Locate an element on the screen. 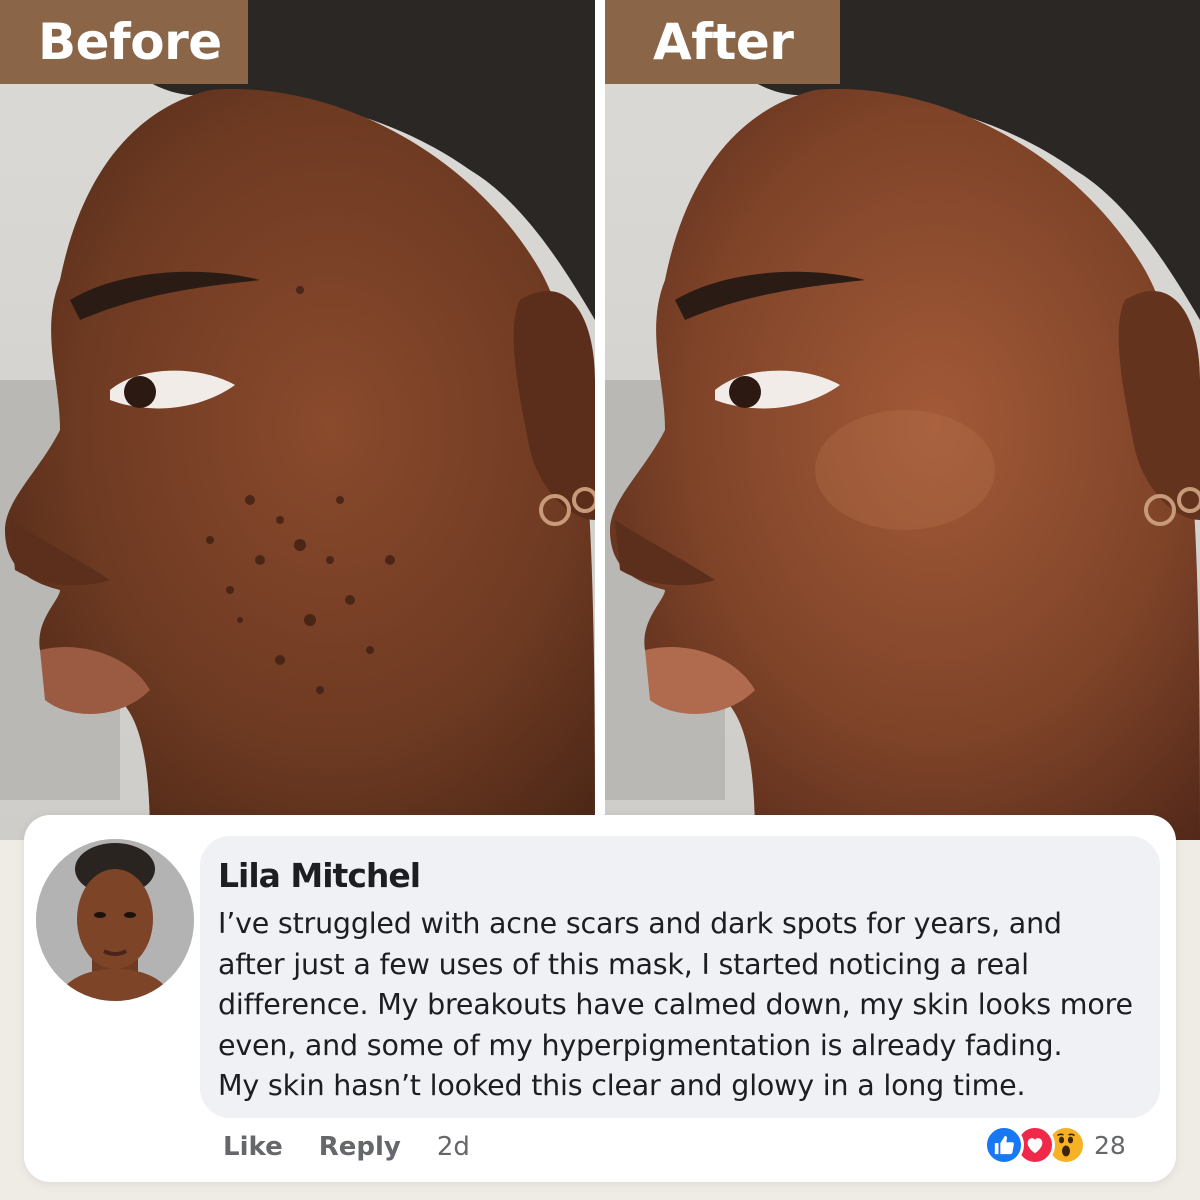  before-label: Before is located at coordinates (124, 42).